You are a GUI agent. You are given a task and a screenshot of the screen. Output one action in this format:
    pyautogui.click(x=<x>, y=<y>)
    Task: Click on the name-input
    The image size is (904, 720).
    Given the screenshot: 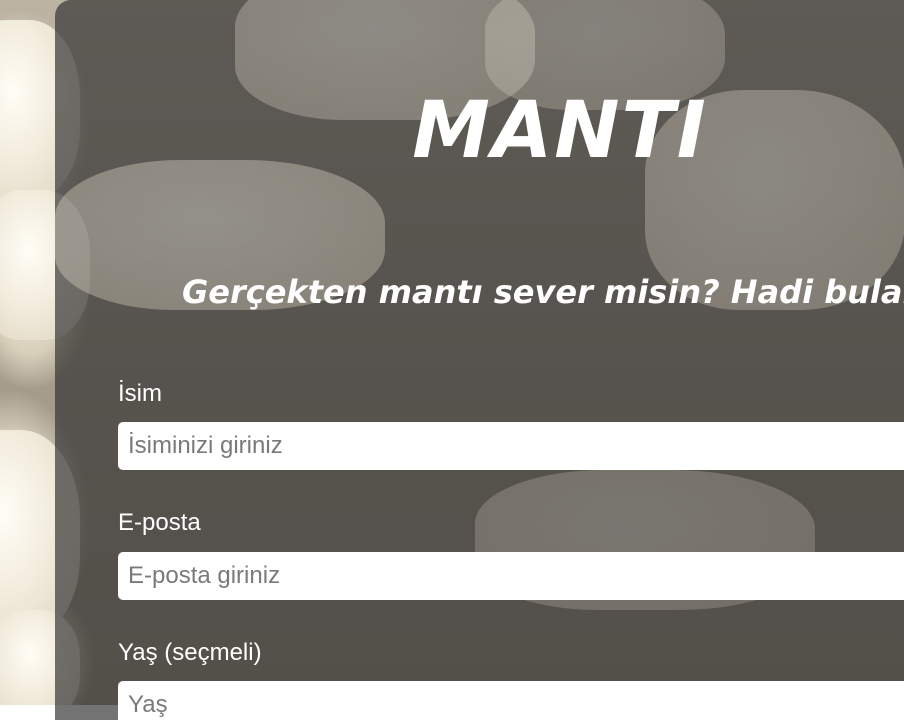 What is the action you would take?
    pyautogui.click(x=511, y=446)
    